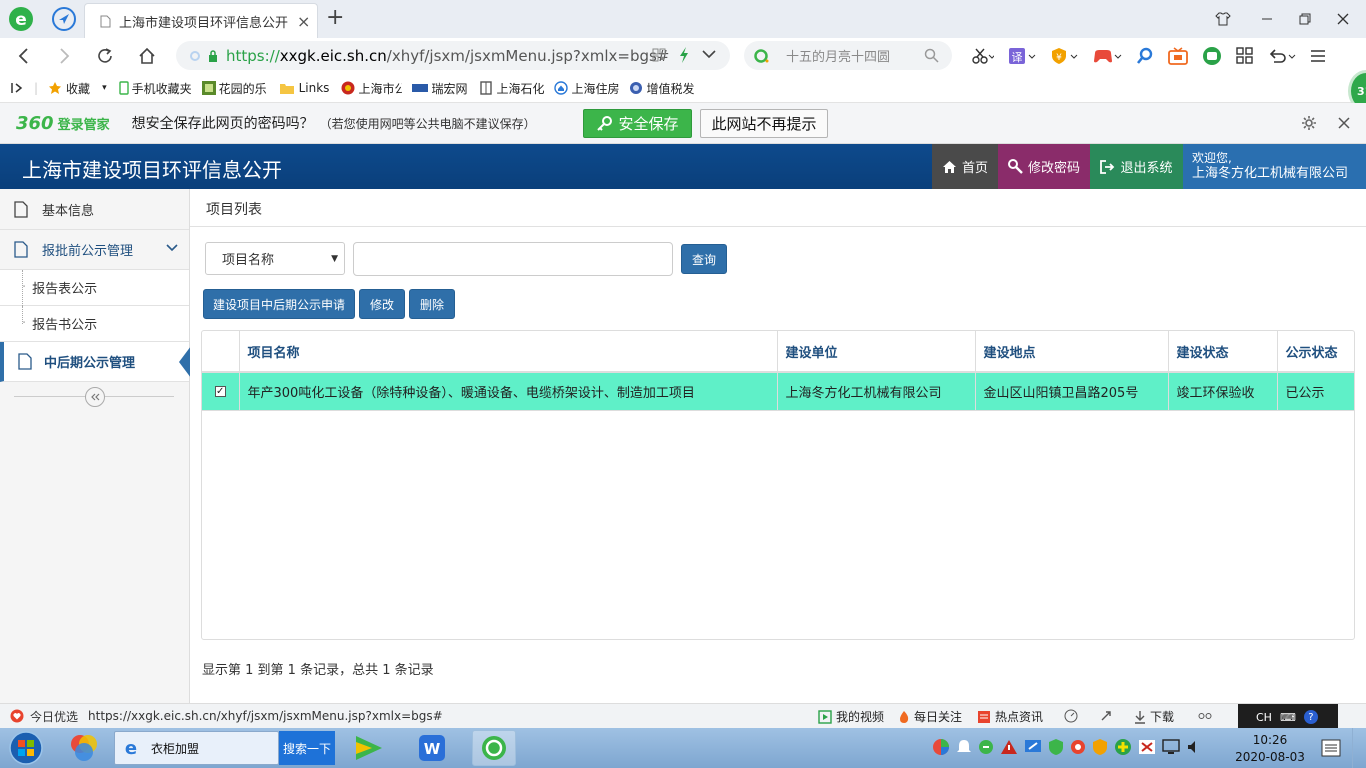  I want to click on sidebar-item-pre-approval: 报批前公示管理, so click(94, 250).